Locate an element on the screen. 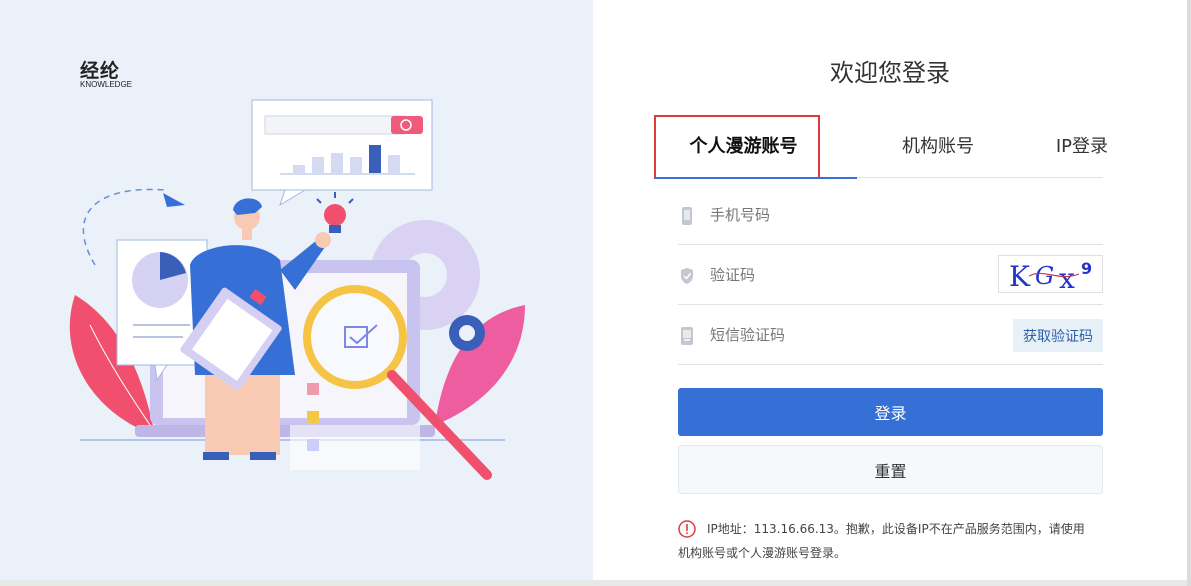 Image resolution: width=1191 pixels, height=586 pixels. login-tabs: 个人漫游账号 机构账号 IP登录 is located at coordinates (881, 147).